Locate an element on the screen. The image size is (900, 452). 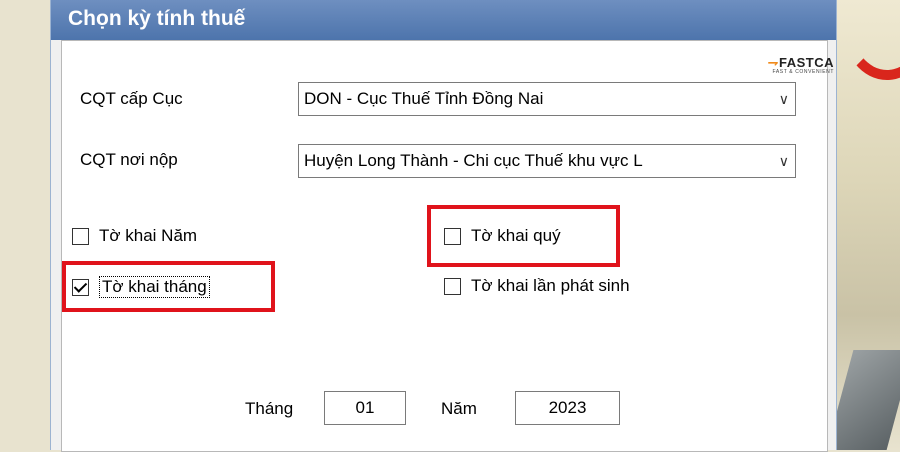
dialog-title: Chọn kỳ tính thuế is located at coordinates (443, 20).